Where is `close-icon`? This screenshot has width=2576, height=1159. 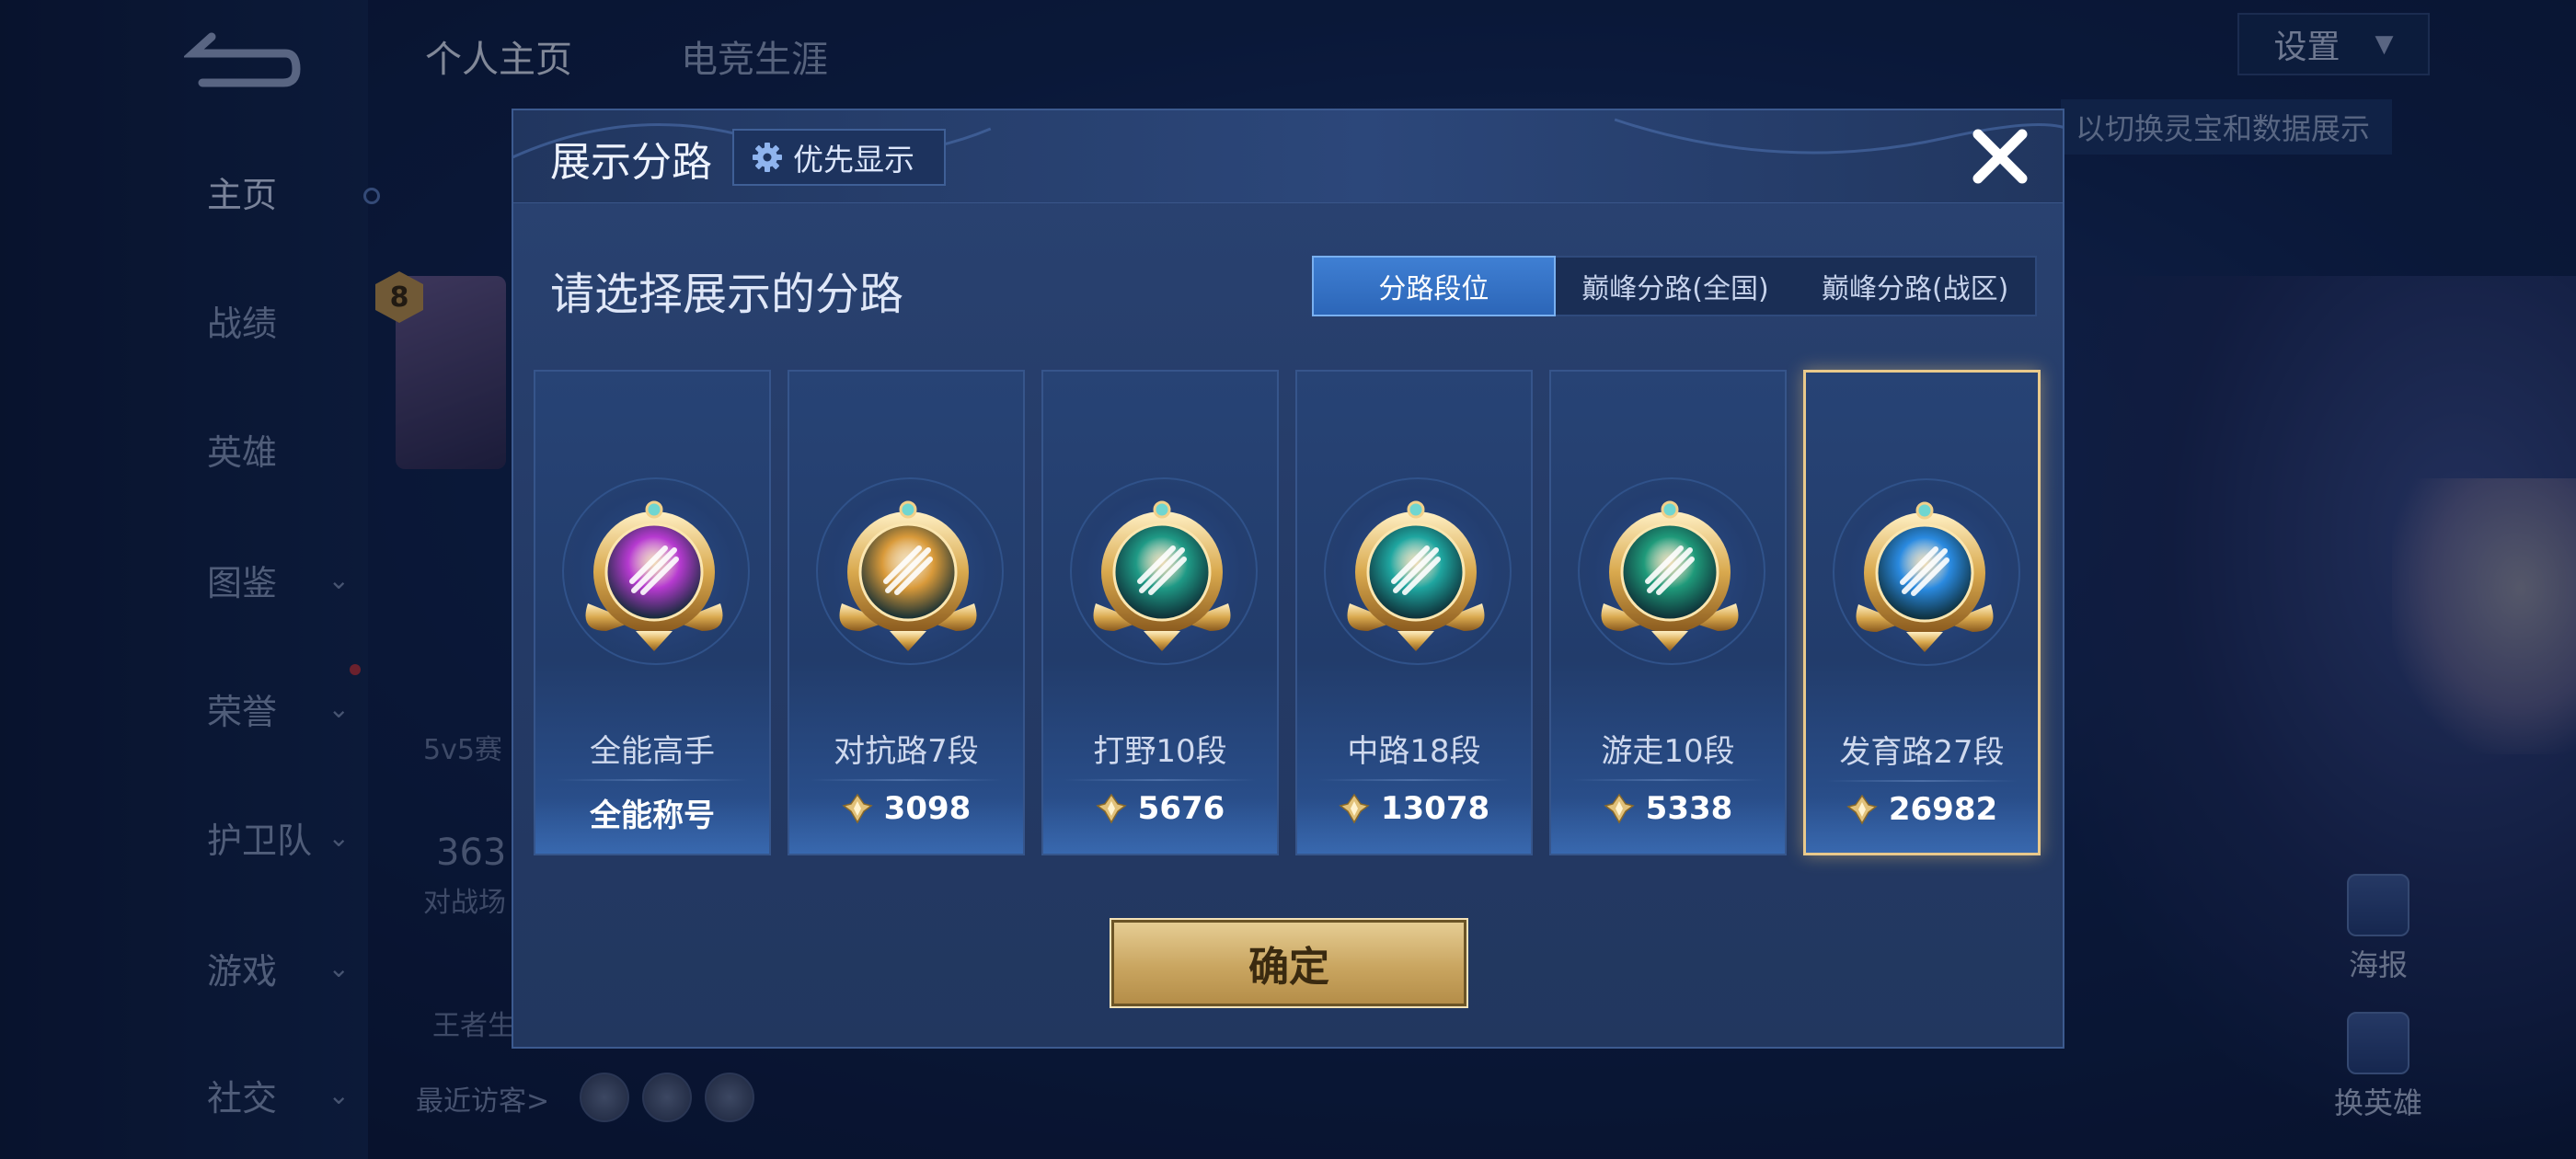 close-icon is located at coordinates (2000, 156).